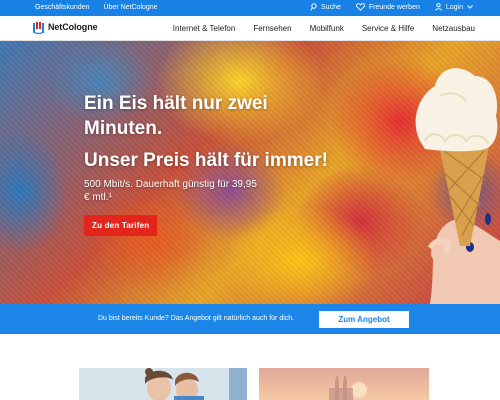 This screenshot has width=500, height=400. What do you see at coordinates (438, 7) in the screenshot?
I see `user-icon` at bounding box center [438, 7].